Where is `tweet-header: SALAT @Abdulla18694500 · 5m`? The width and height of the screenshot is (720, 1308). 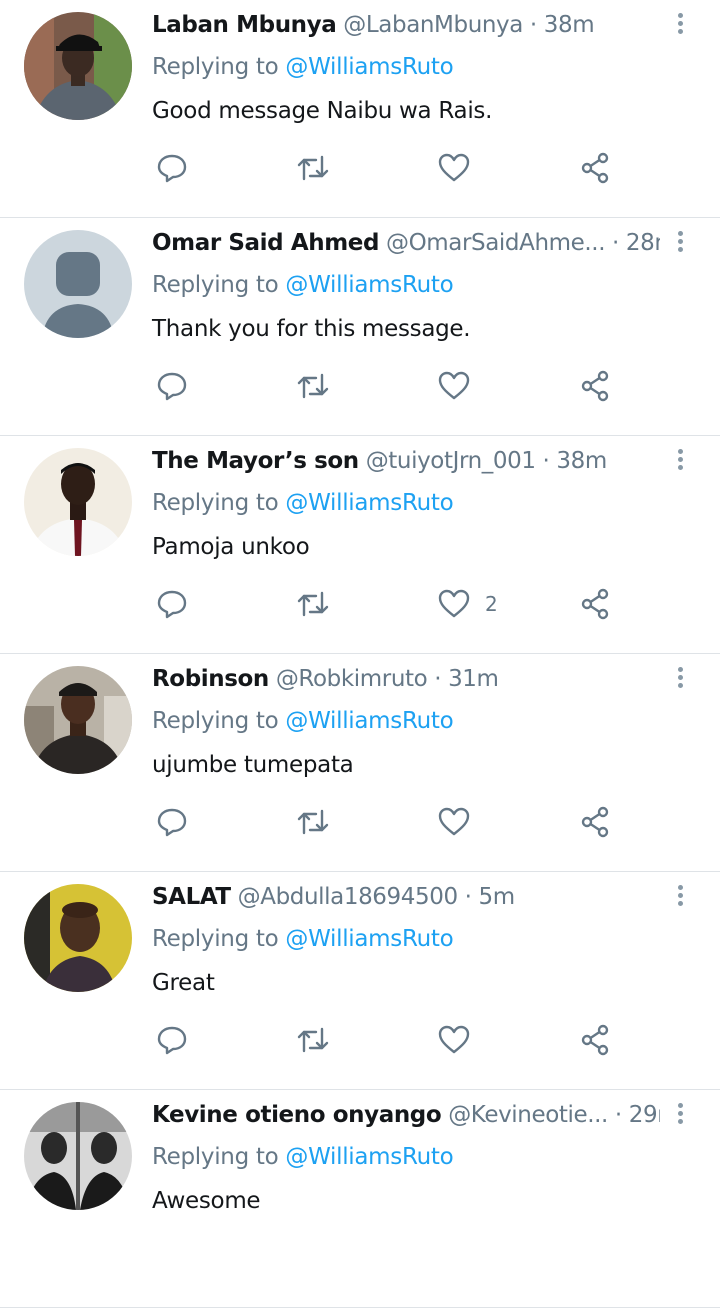
tweet-header: SALAT @Abdulla18694500 · 5m is located at coordinates (406, 897).